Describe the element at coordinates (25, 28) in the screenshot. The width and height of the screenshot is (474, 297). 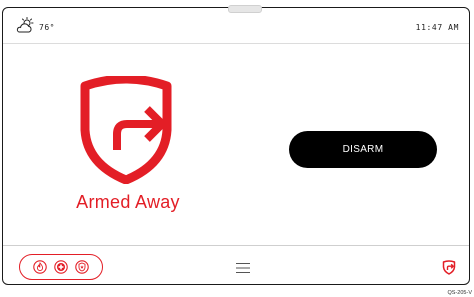
I see `partly-cloudy-icon` at that location.